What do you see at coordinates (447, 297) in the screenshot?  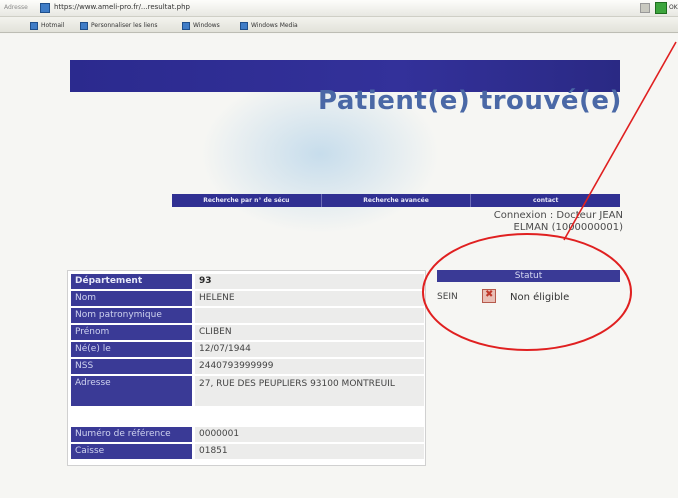 I see `statut-type: SEIN` at bounding box center [447, 297].